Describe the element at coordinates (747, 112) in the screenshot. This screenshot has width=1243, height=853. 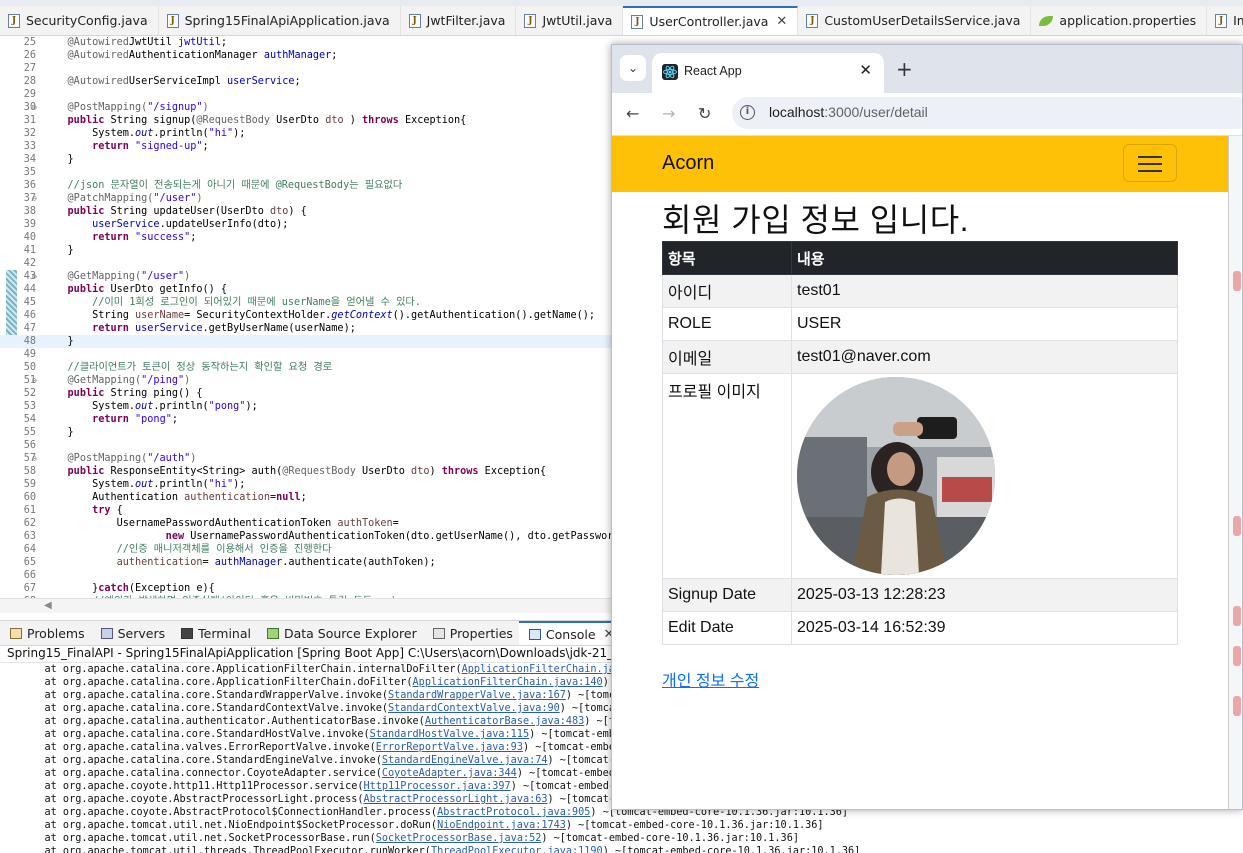
I see `site-info-icon: i` at that location.